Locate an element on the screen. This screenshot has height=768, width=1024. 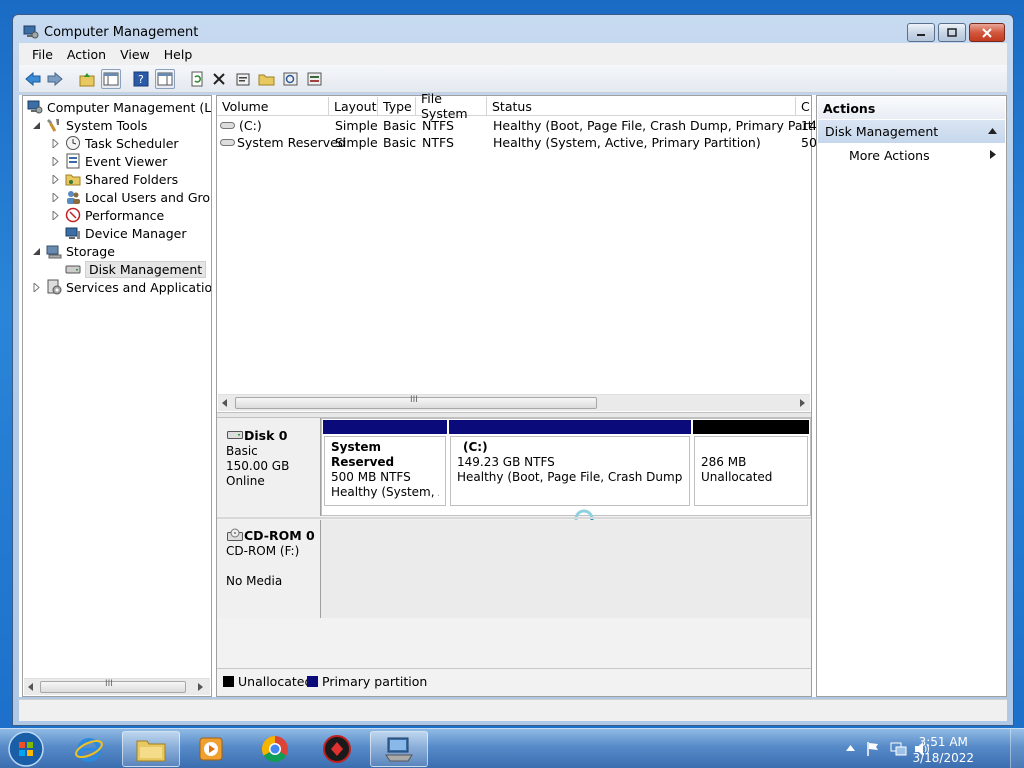
refresh-button is located at coordinates (197, 79).